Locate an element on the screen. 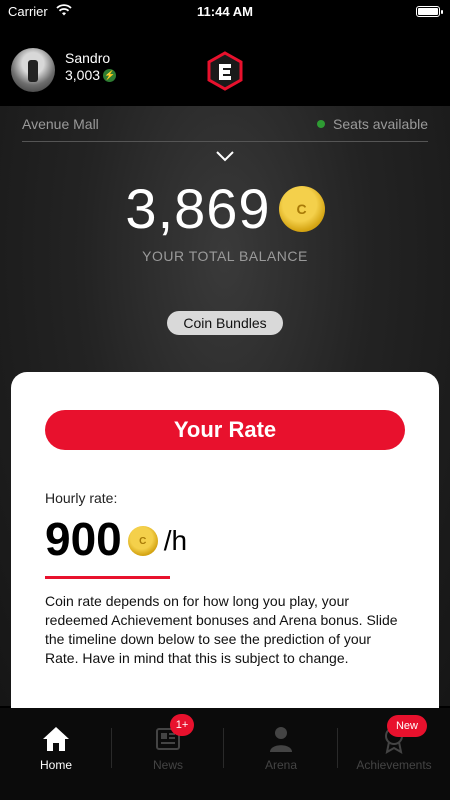 The height and width of the screenshot is (800, 450). clock: 11:44 AM is located at coordinates (225, 11).